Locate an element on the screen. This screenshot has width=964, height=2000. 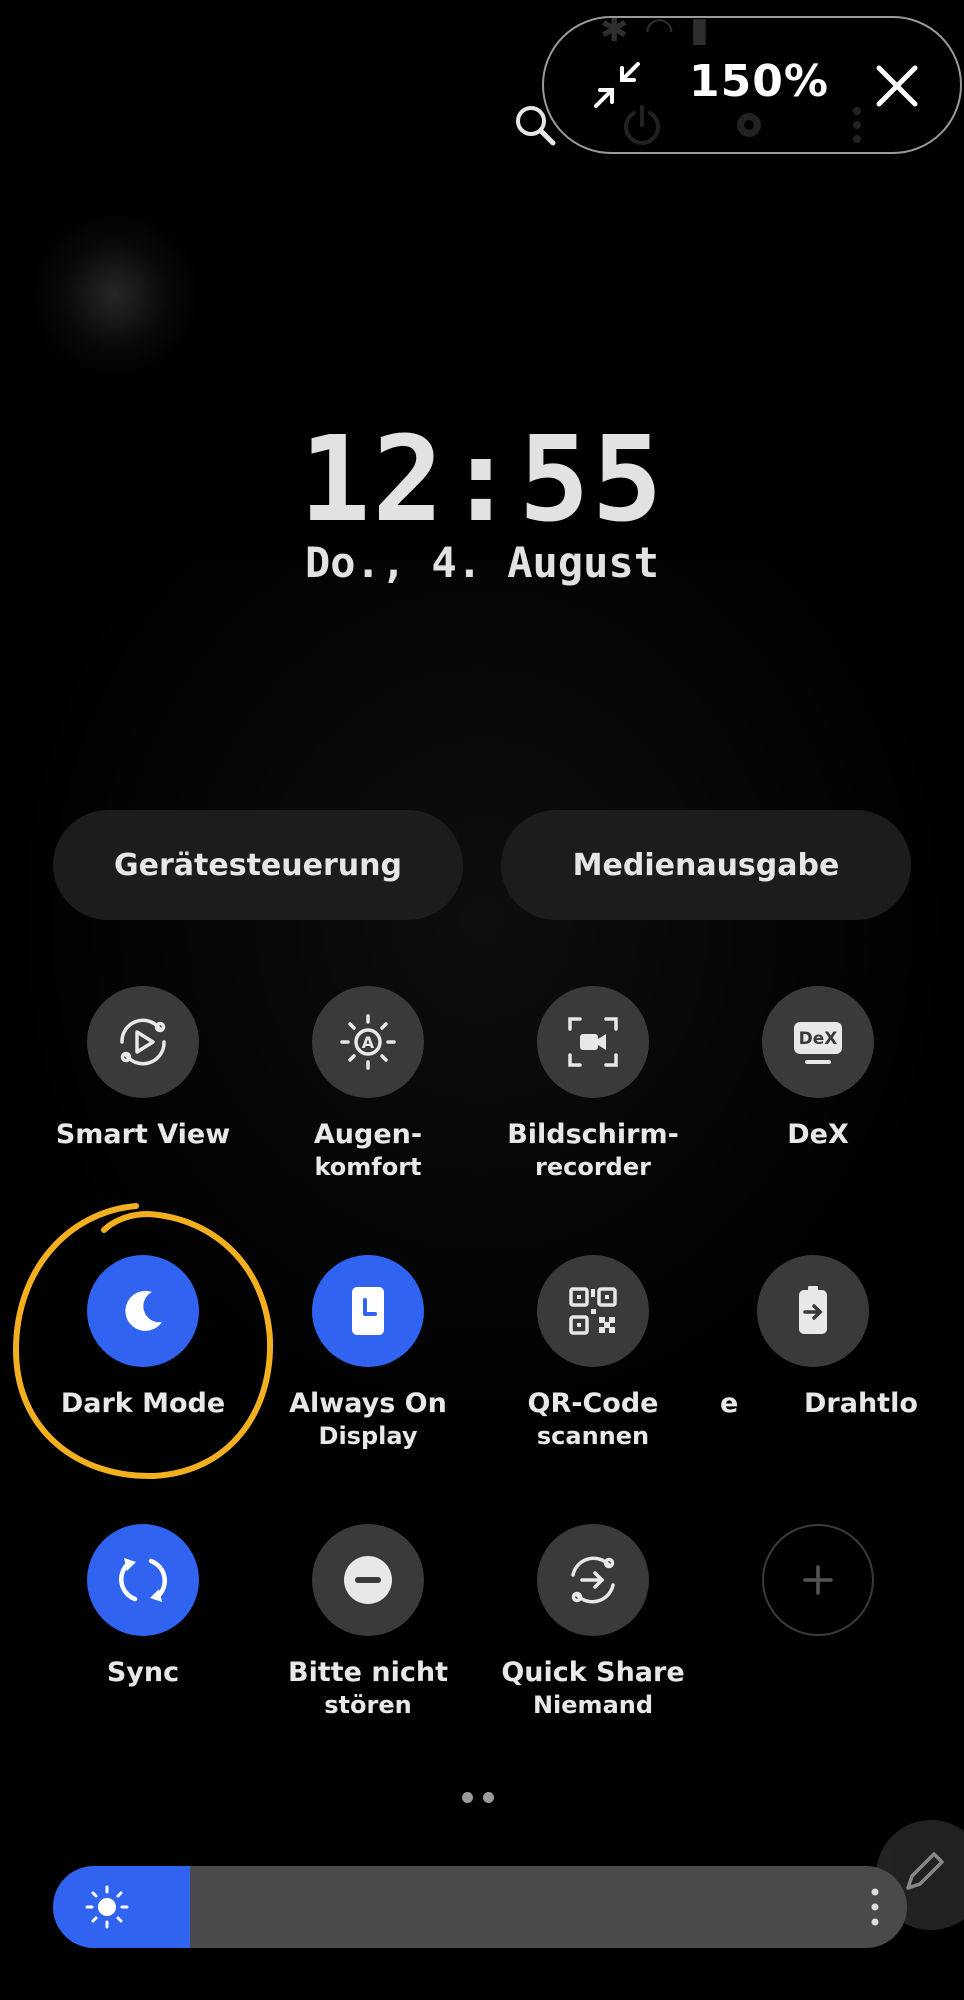
brightness-more-icon is located at coordinates (875, 1907).